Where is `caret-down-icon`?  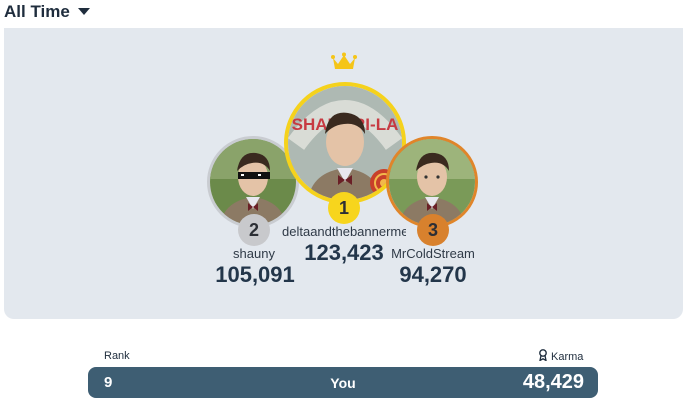
caret-down-icon is located at coordinates (83, 12).